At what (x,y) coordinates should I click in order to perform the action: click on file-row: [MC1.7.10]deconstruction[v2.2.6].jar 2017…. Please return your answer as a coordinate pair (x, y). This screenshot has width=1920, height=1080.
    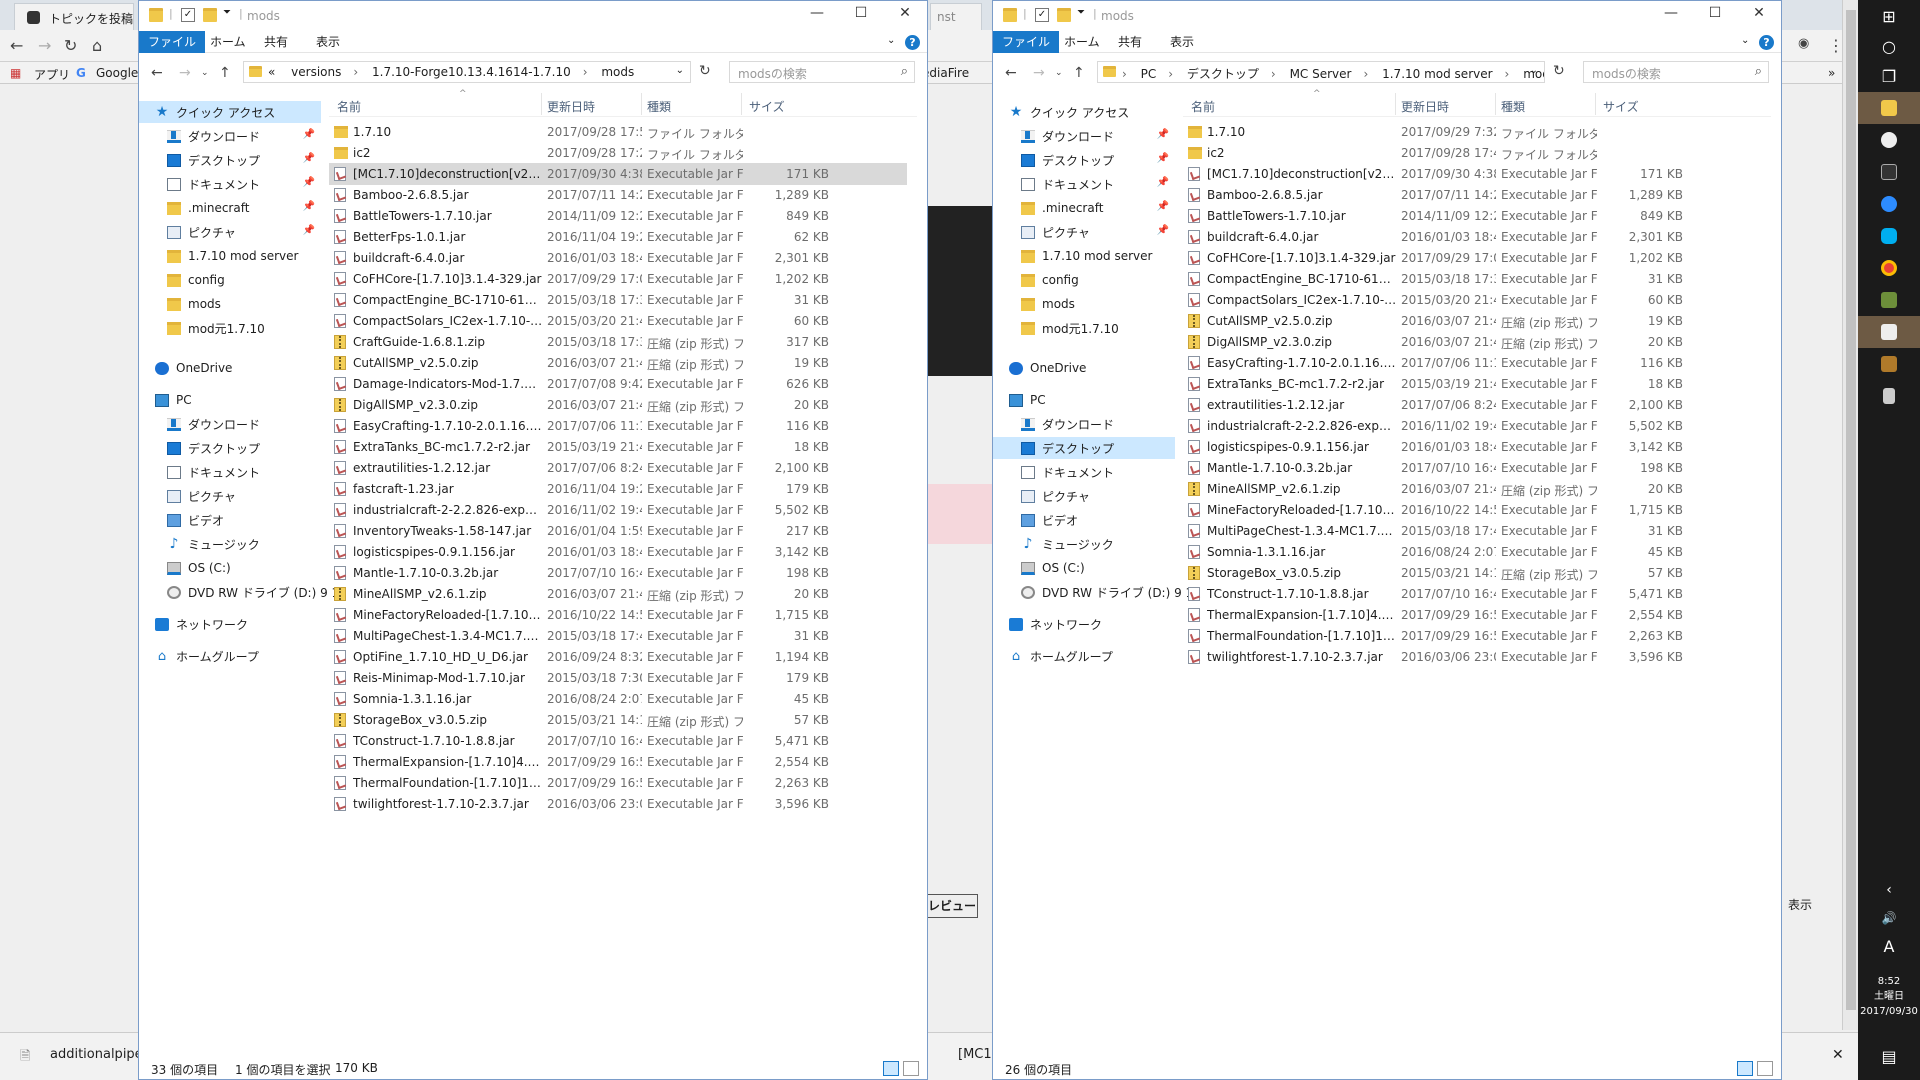
    Looking at the image, I should click on (618, 174).